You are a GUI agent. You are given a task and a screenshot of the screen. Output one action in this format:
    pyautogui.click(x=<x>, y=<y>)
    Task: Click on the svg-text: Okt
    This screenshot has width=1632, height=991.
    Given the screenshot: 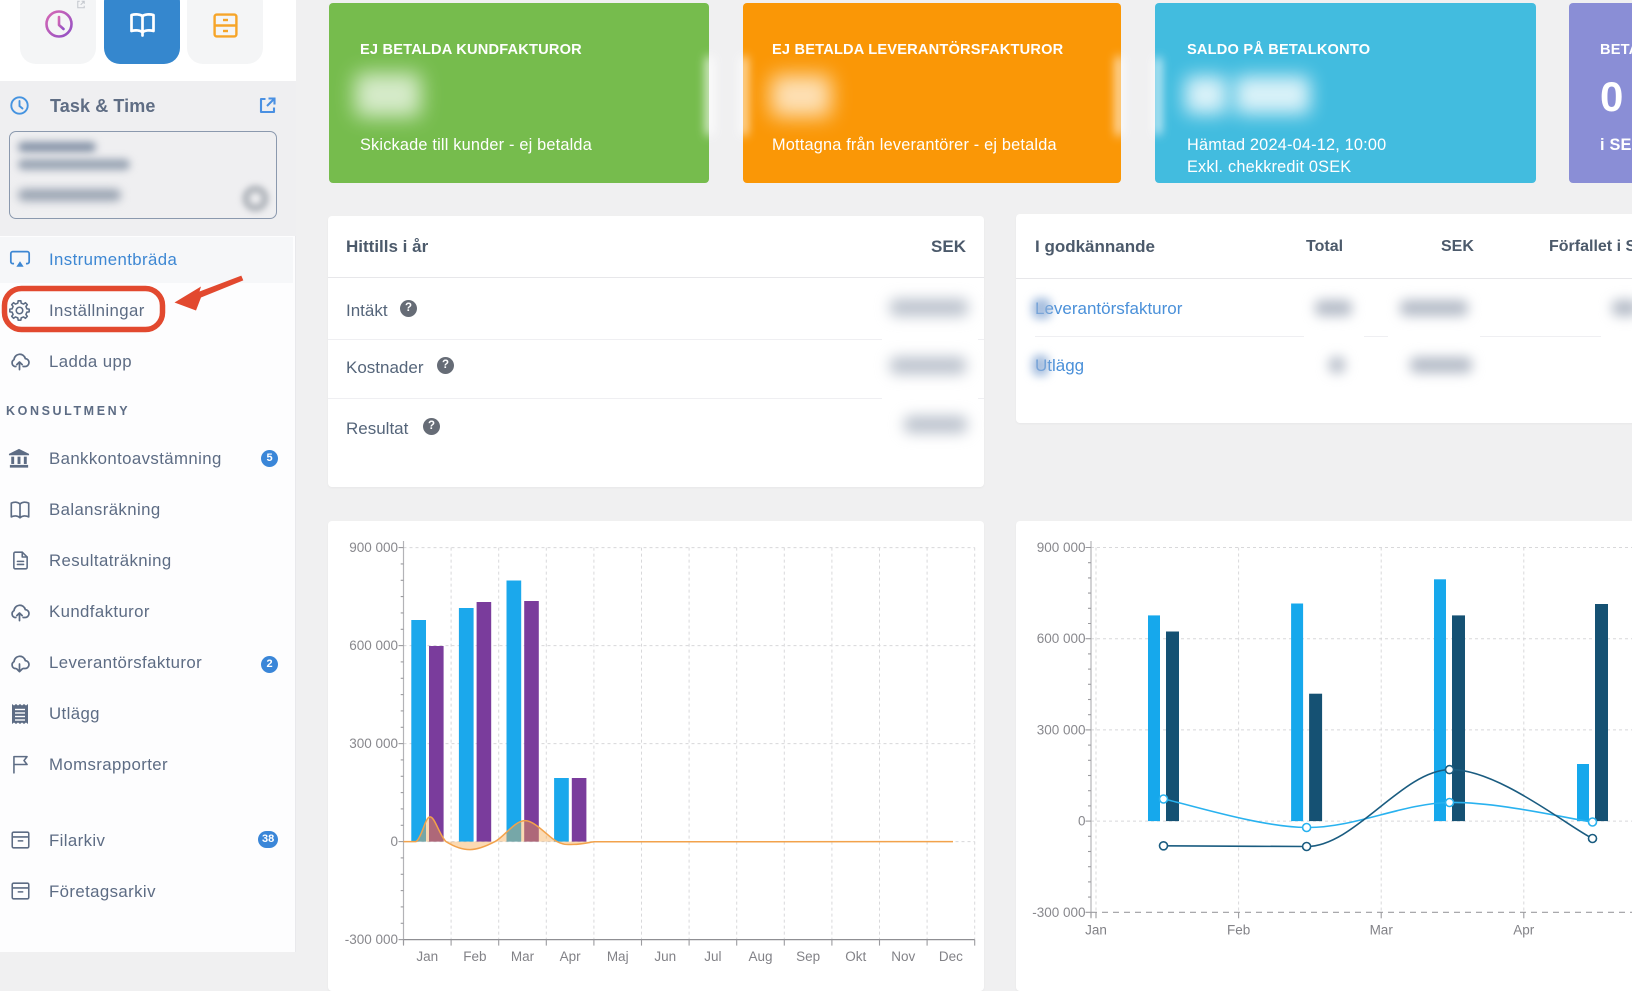 What is the action you would take?
    pyautogui.click(x=855, y=956)
    